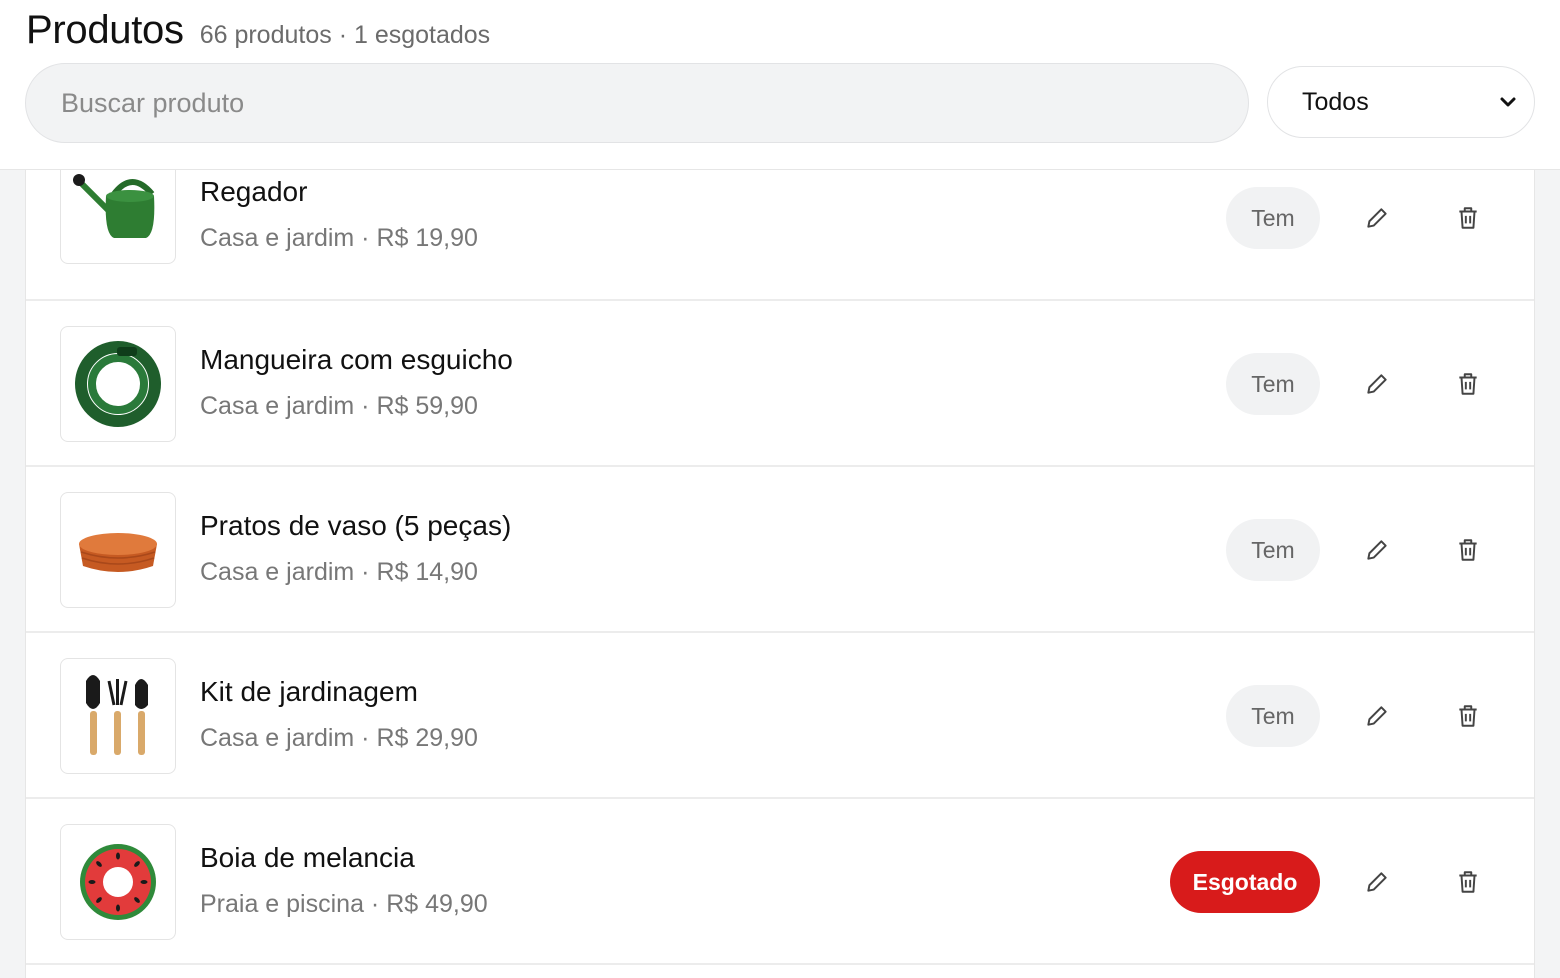 This screenshot has height=978, width=1560. I want to click on product-meta: Casa e jardim · R$ 29,90, so click(339, 738).